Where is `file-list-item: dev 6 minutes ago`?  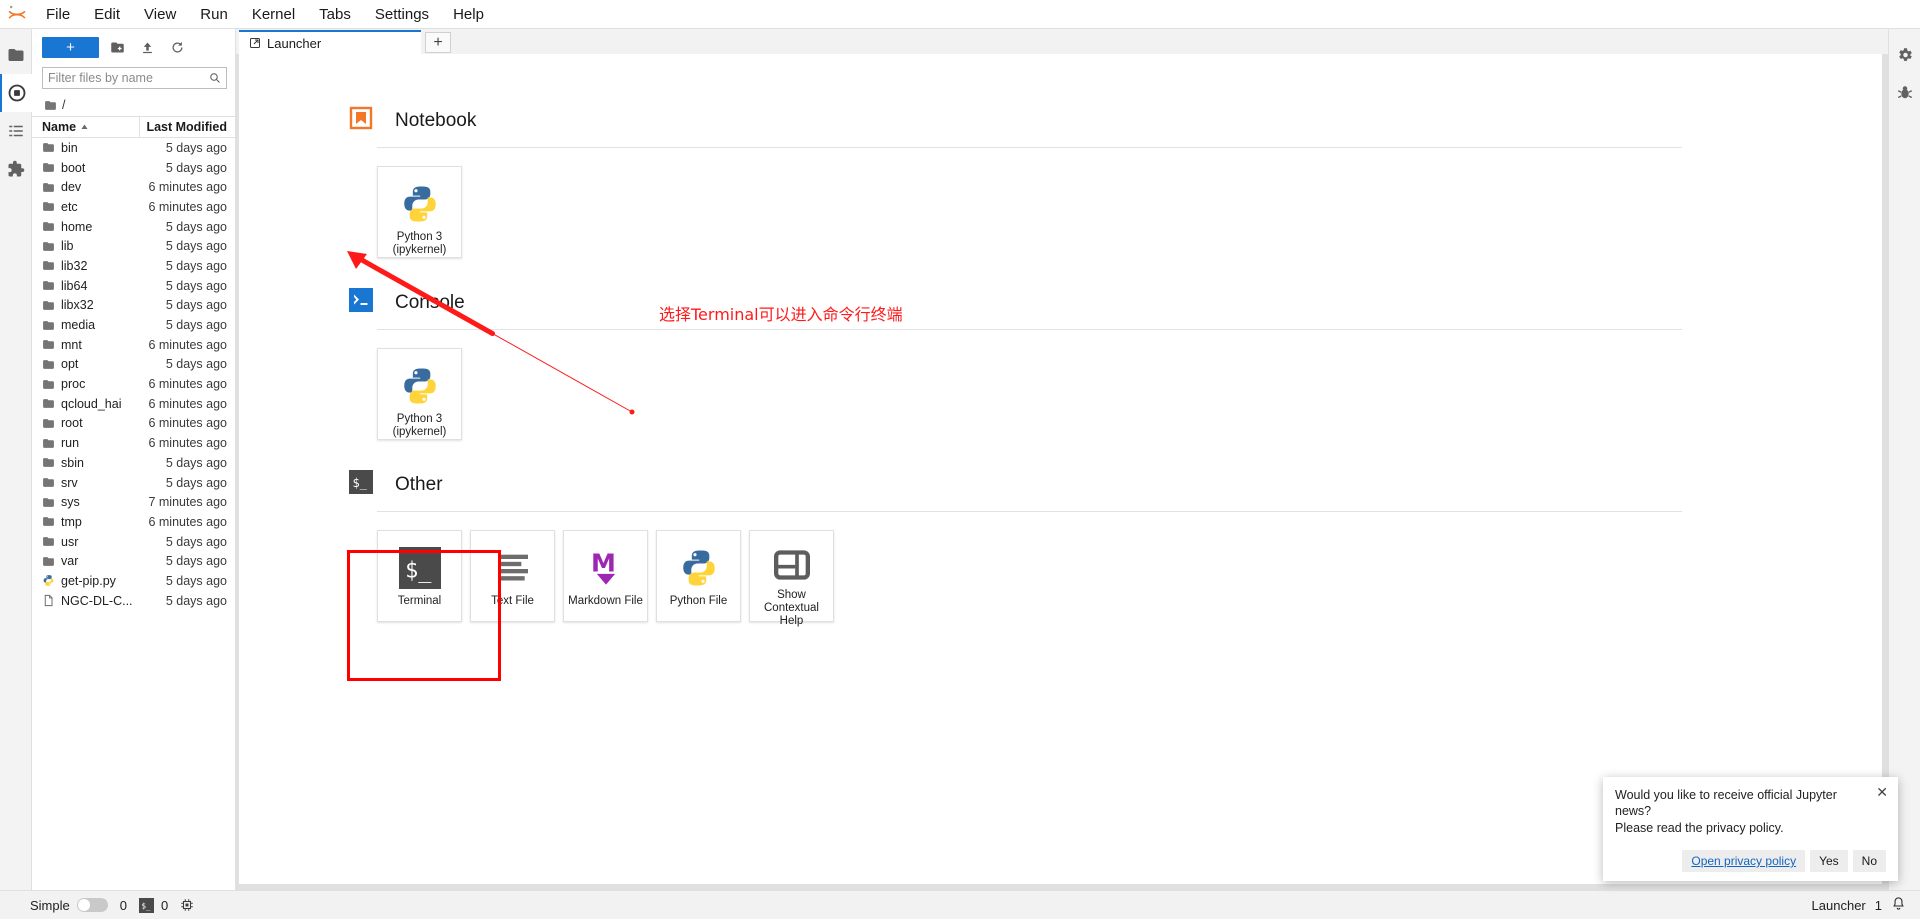
file-list-item: dev 6 minutes ago is located at coordinates (133, 187).